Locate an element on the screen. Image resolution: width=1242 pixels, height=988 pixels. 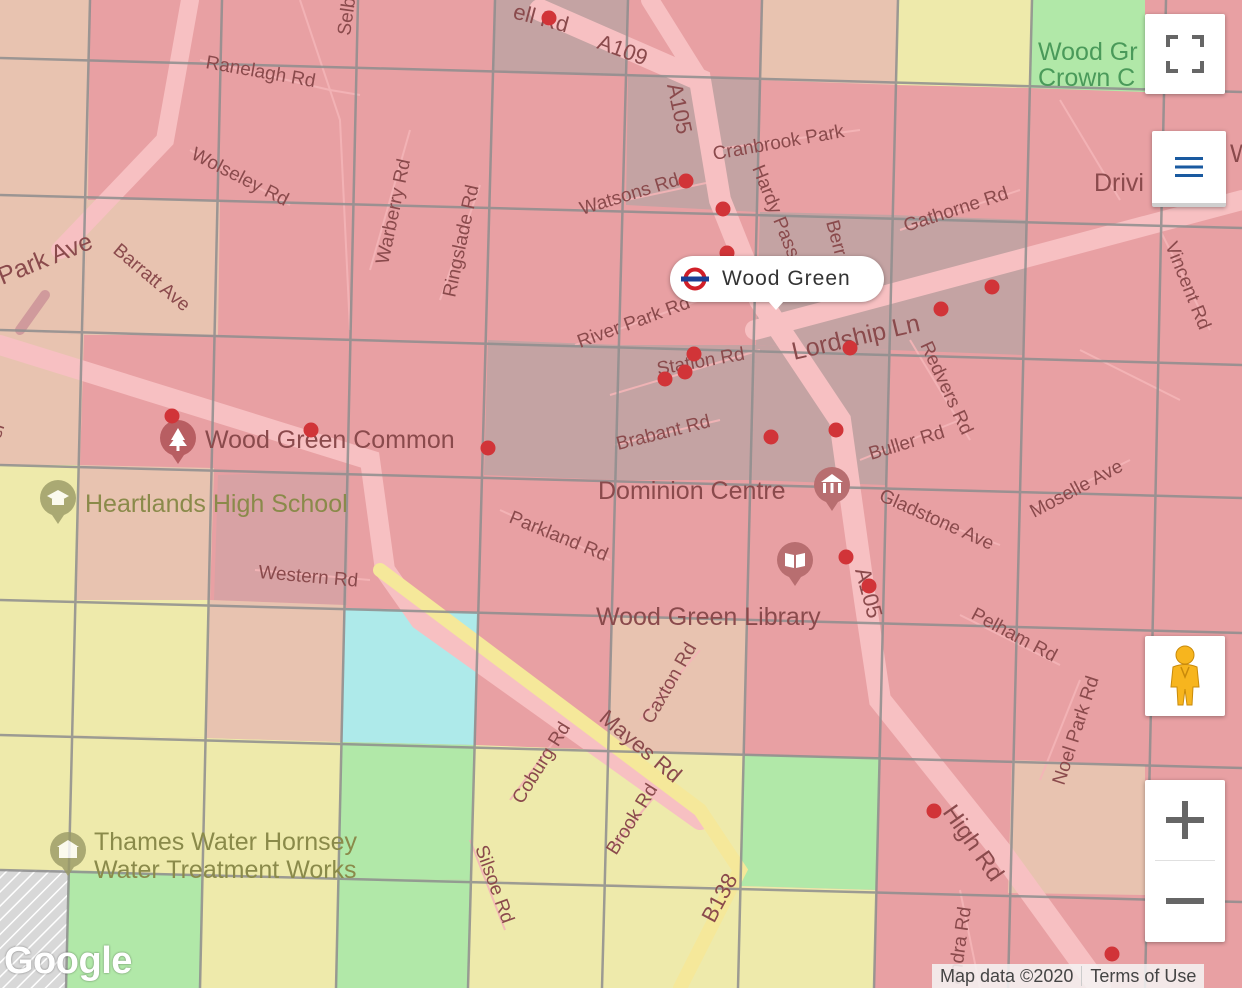
street-view-pegman-button is located at coordinates (1185, 676).